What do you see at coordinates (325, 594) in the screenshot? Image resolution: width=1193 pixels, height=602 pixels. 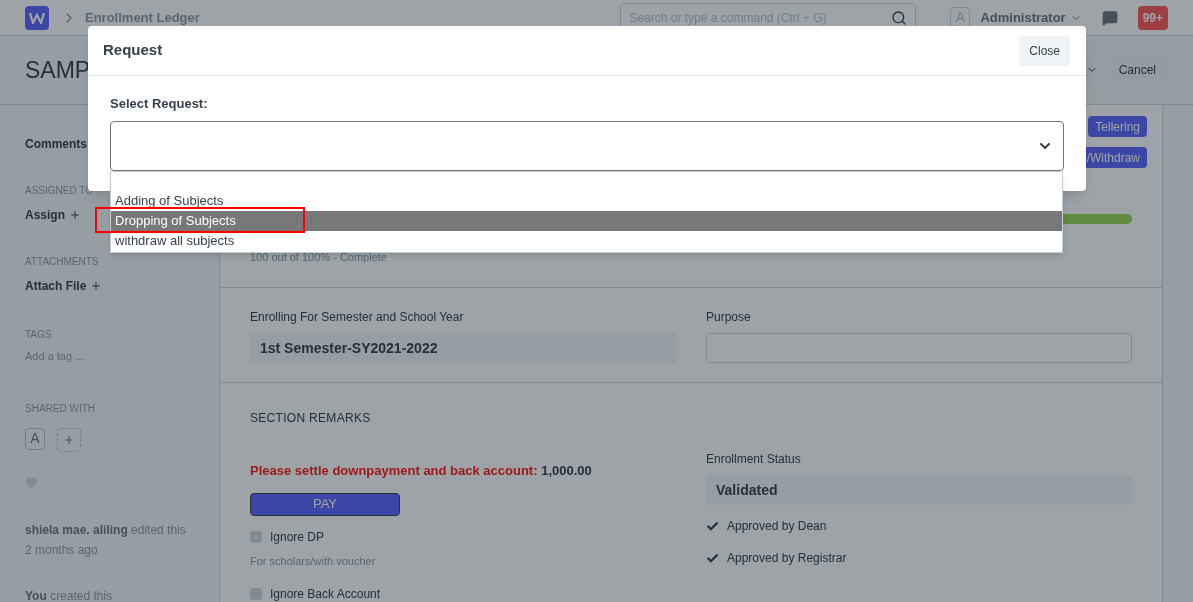 I see `checkbox-label: Ignore Back Account` at bounding box center [325, 594].